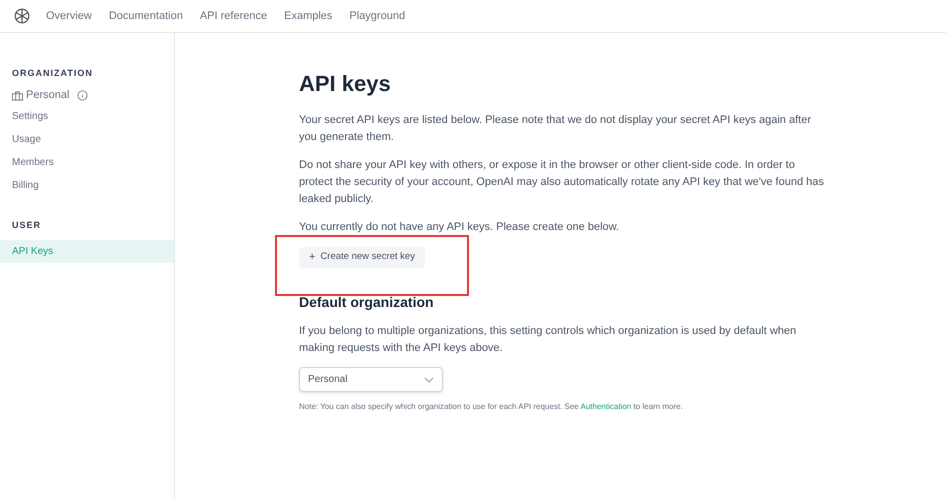  What do you see at coordinates (48, 95) in the screenshot?
I see `org-name: Personal` at bounding box center [48, 95].